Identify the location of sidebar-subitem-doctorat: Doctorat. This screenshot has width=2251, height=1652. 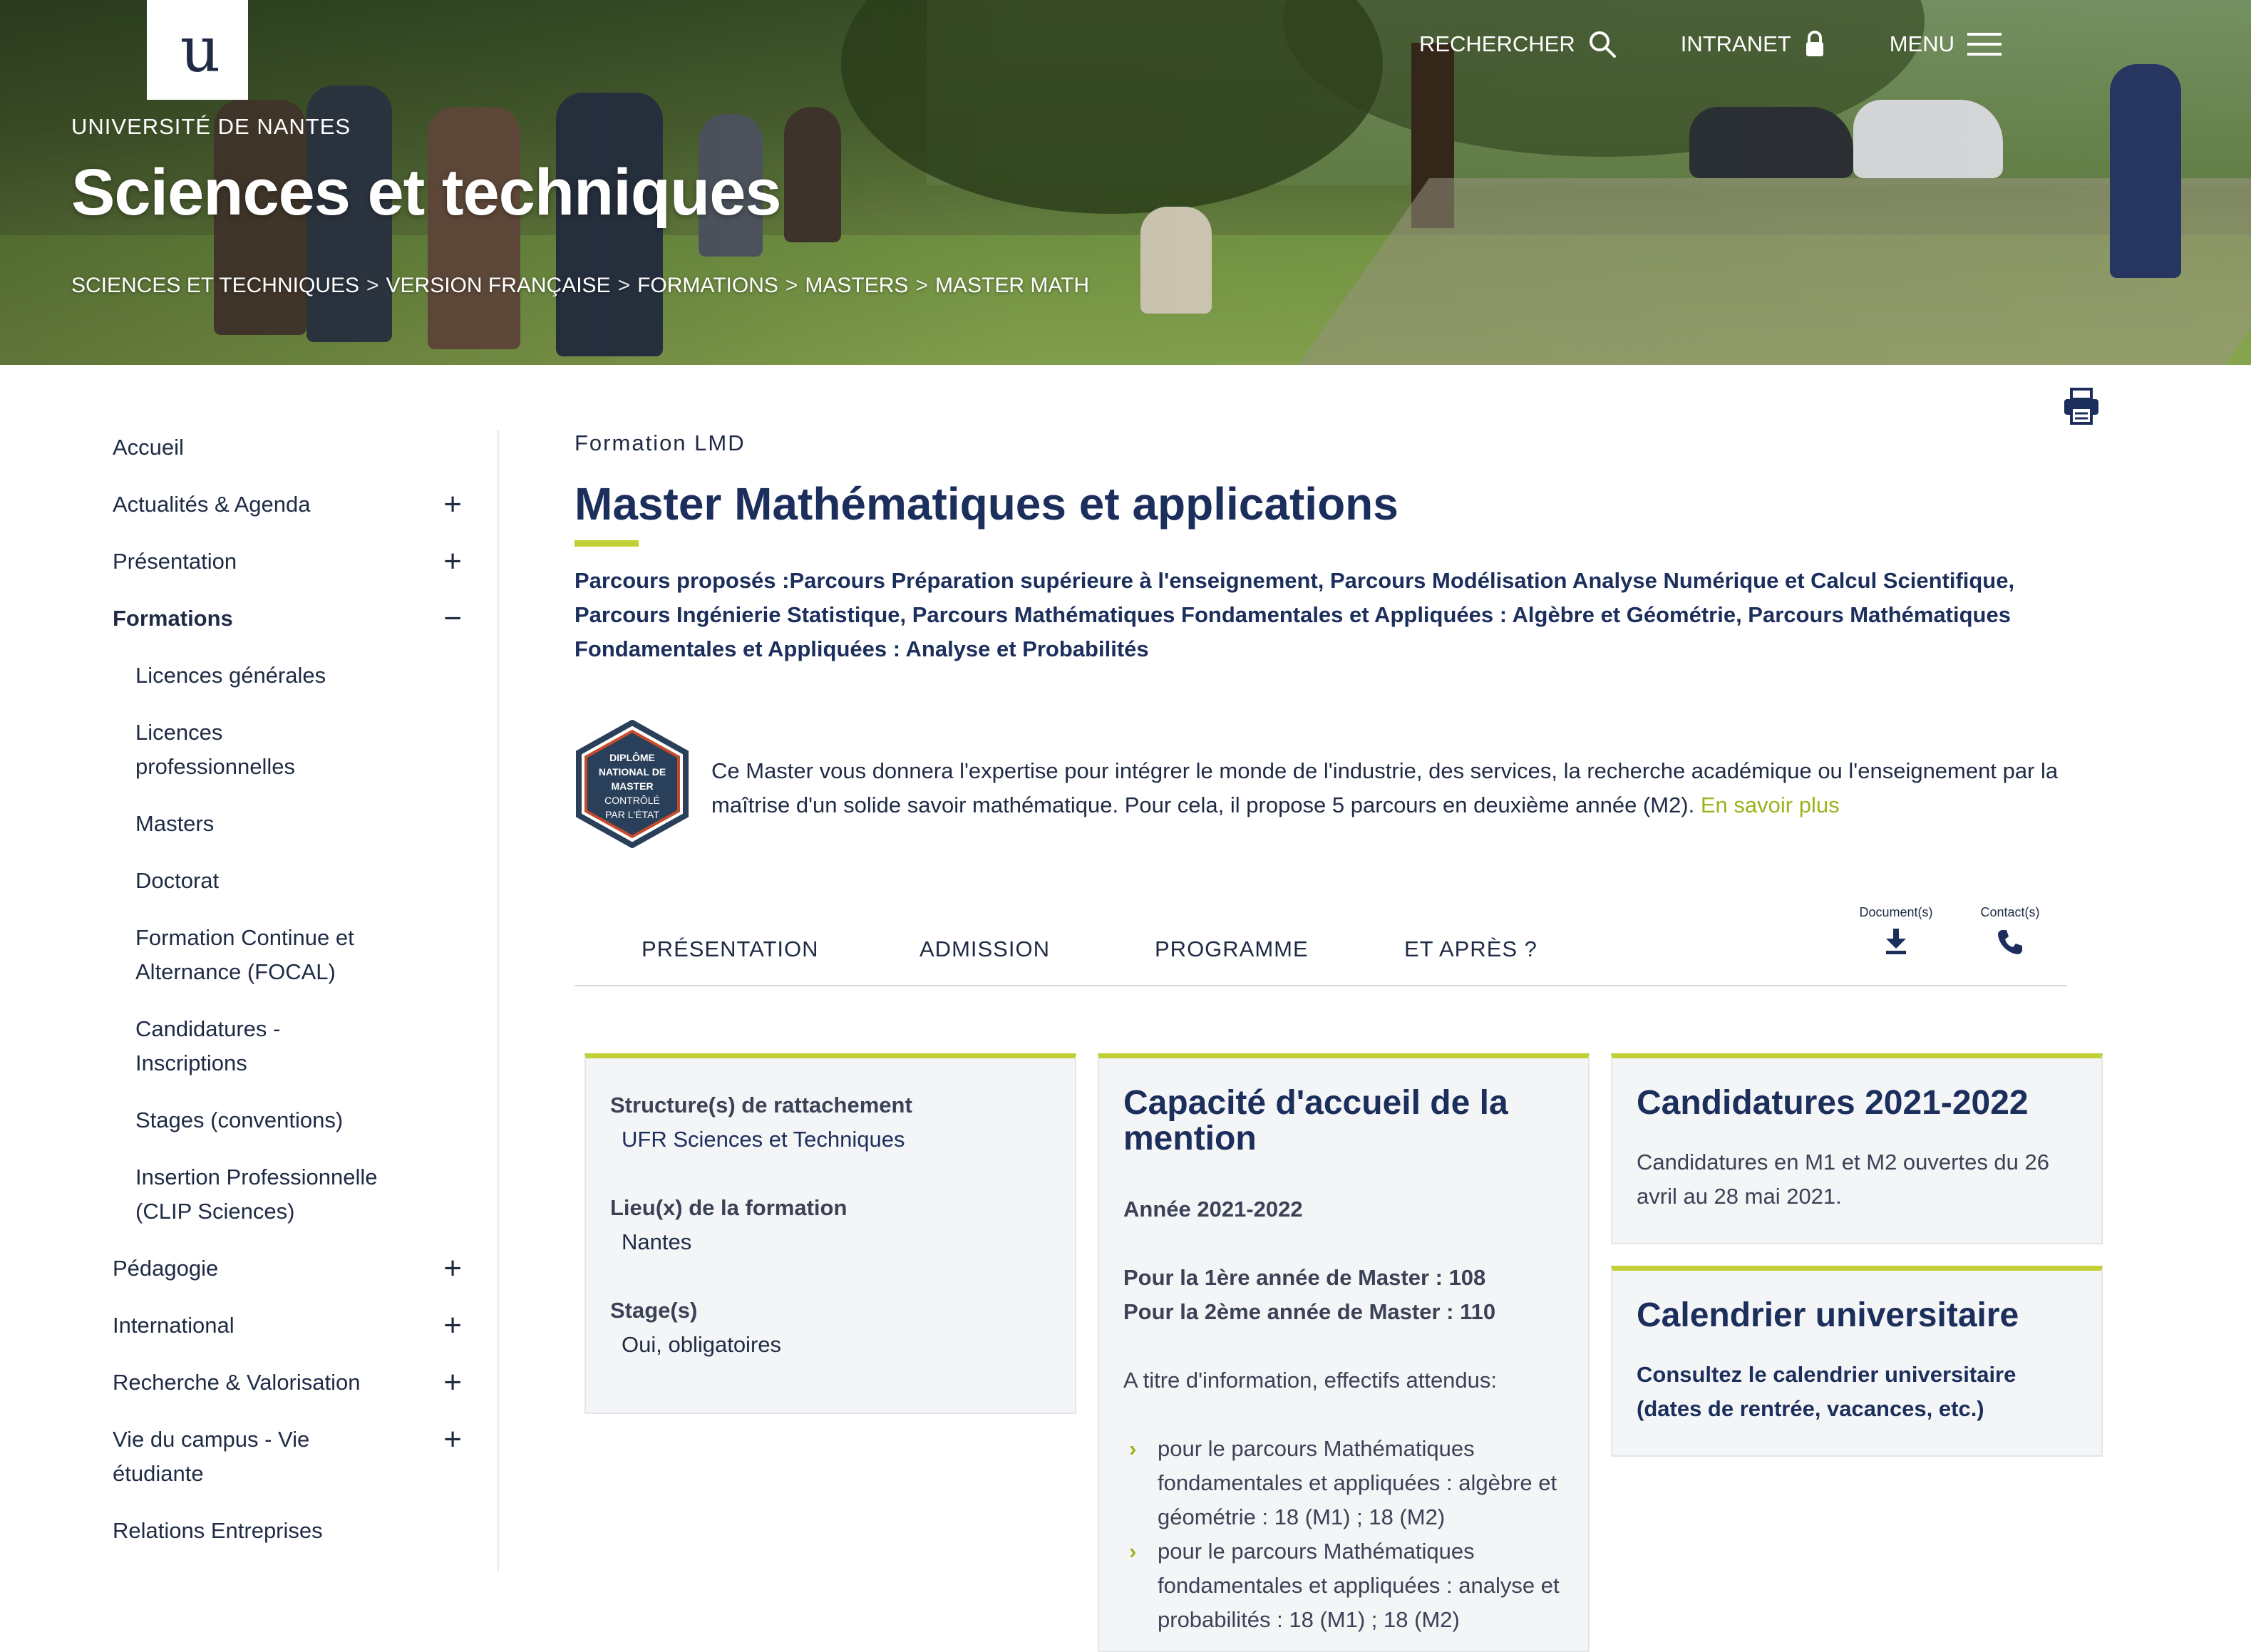
(285, 881).